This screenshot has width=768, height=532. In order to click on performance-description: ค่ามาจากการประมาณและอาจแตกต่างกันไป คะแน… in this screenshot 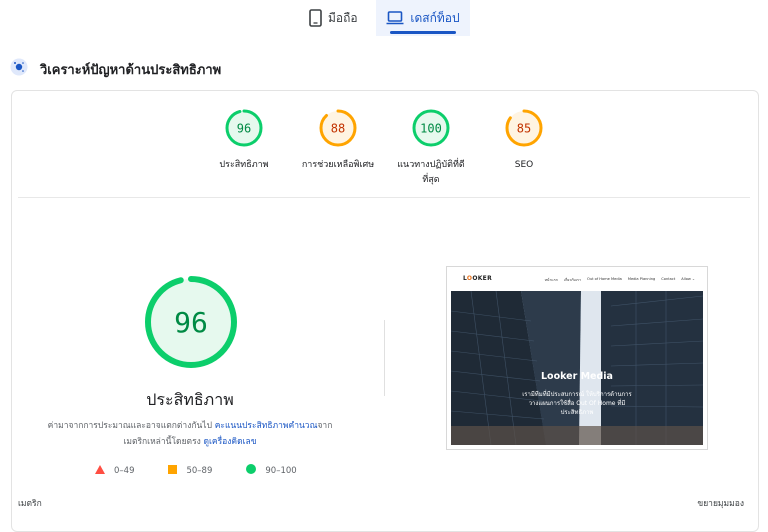, I will do `click(190, 434)`.